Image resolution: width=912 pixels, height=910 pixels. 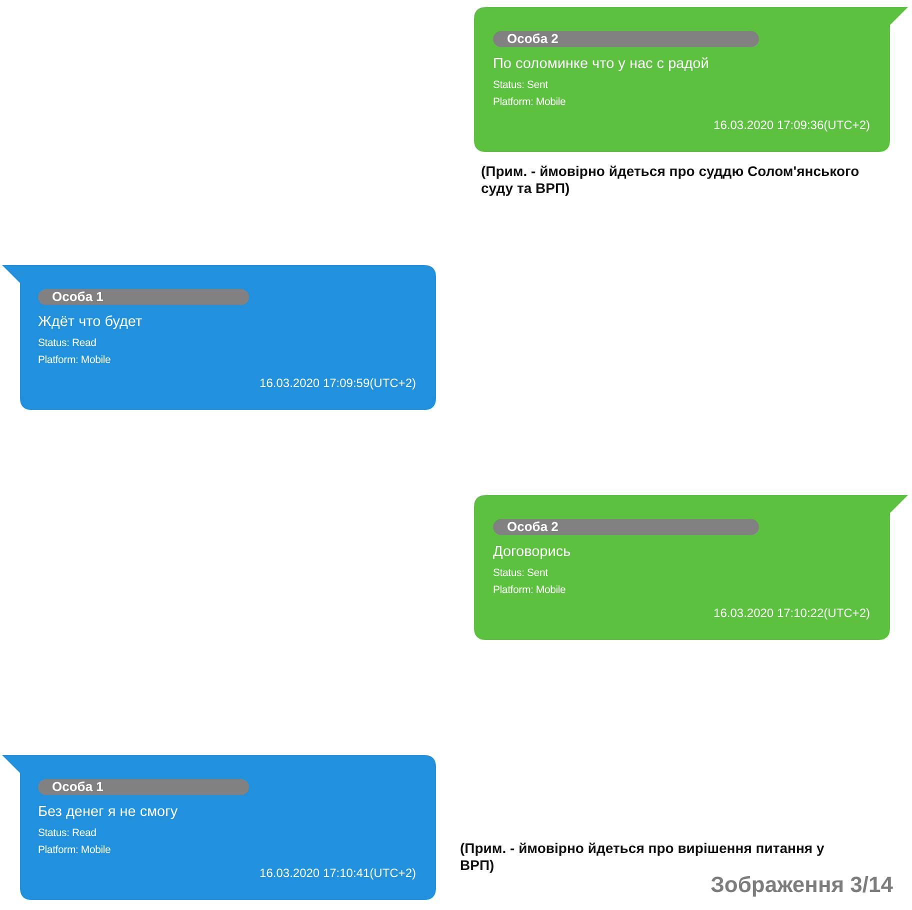 I want to click on message-text: Без денег я не смогу, so click(x=108, y=812).